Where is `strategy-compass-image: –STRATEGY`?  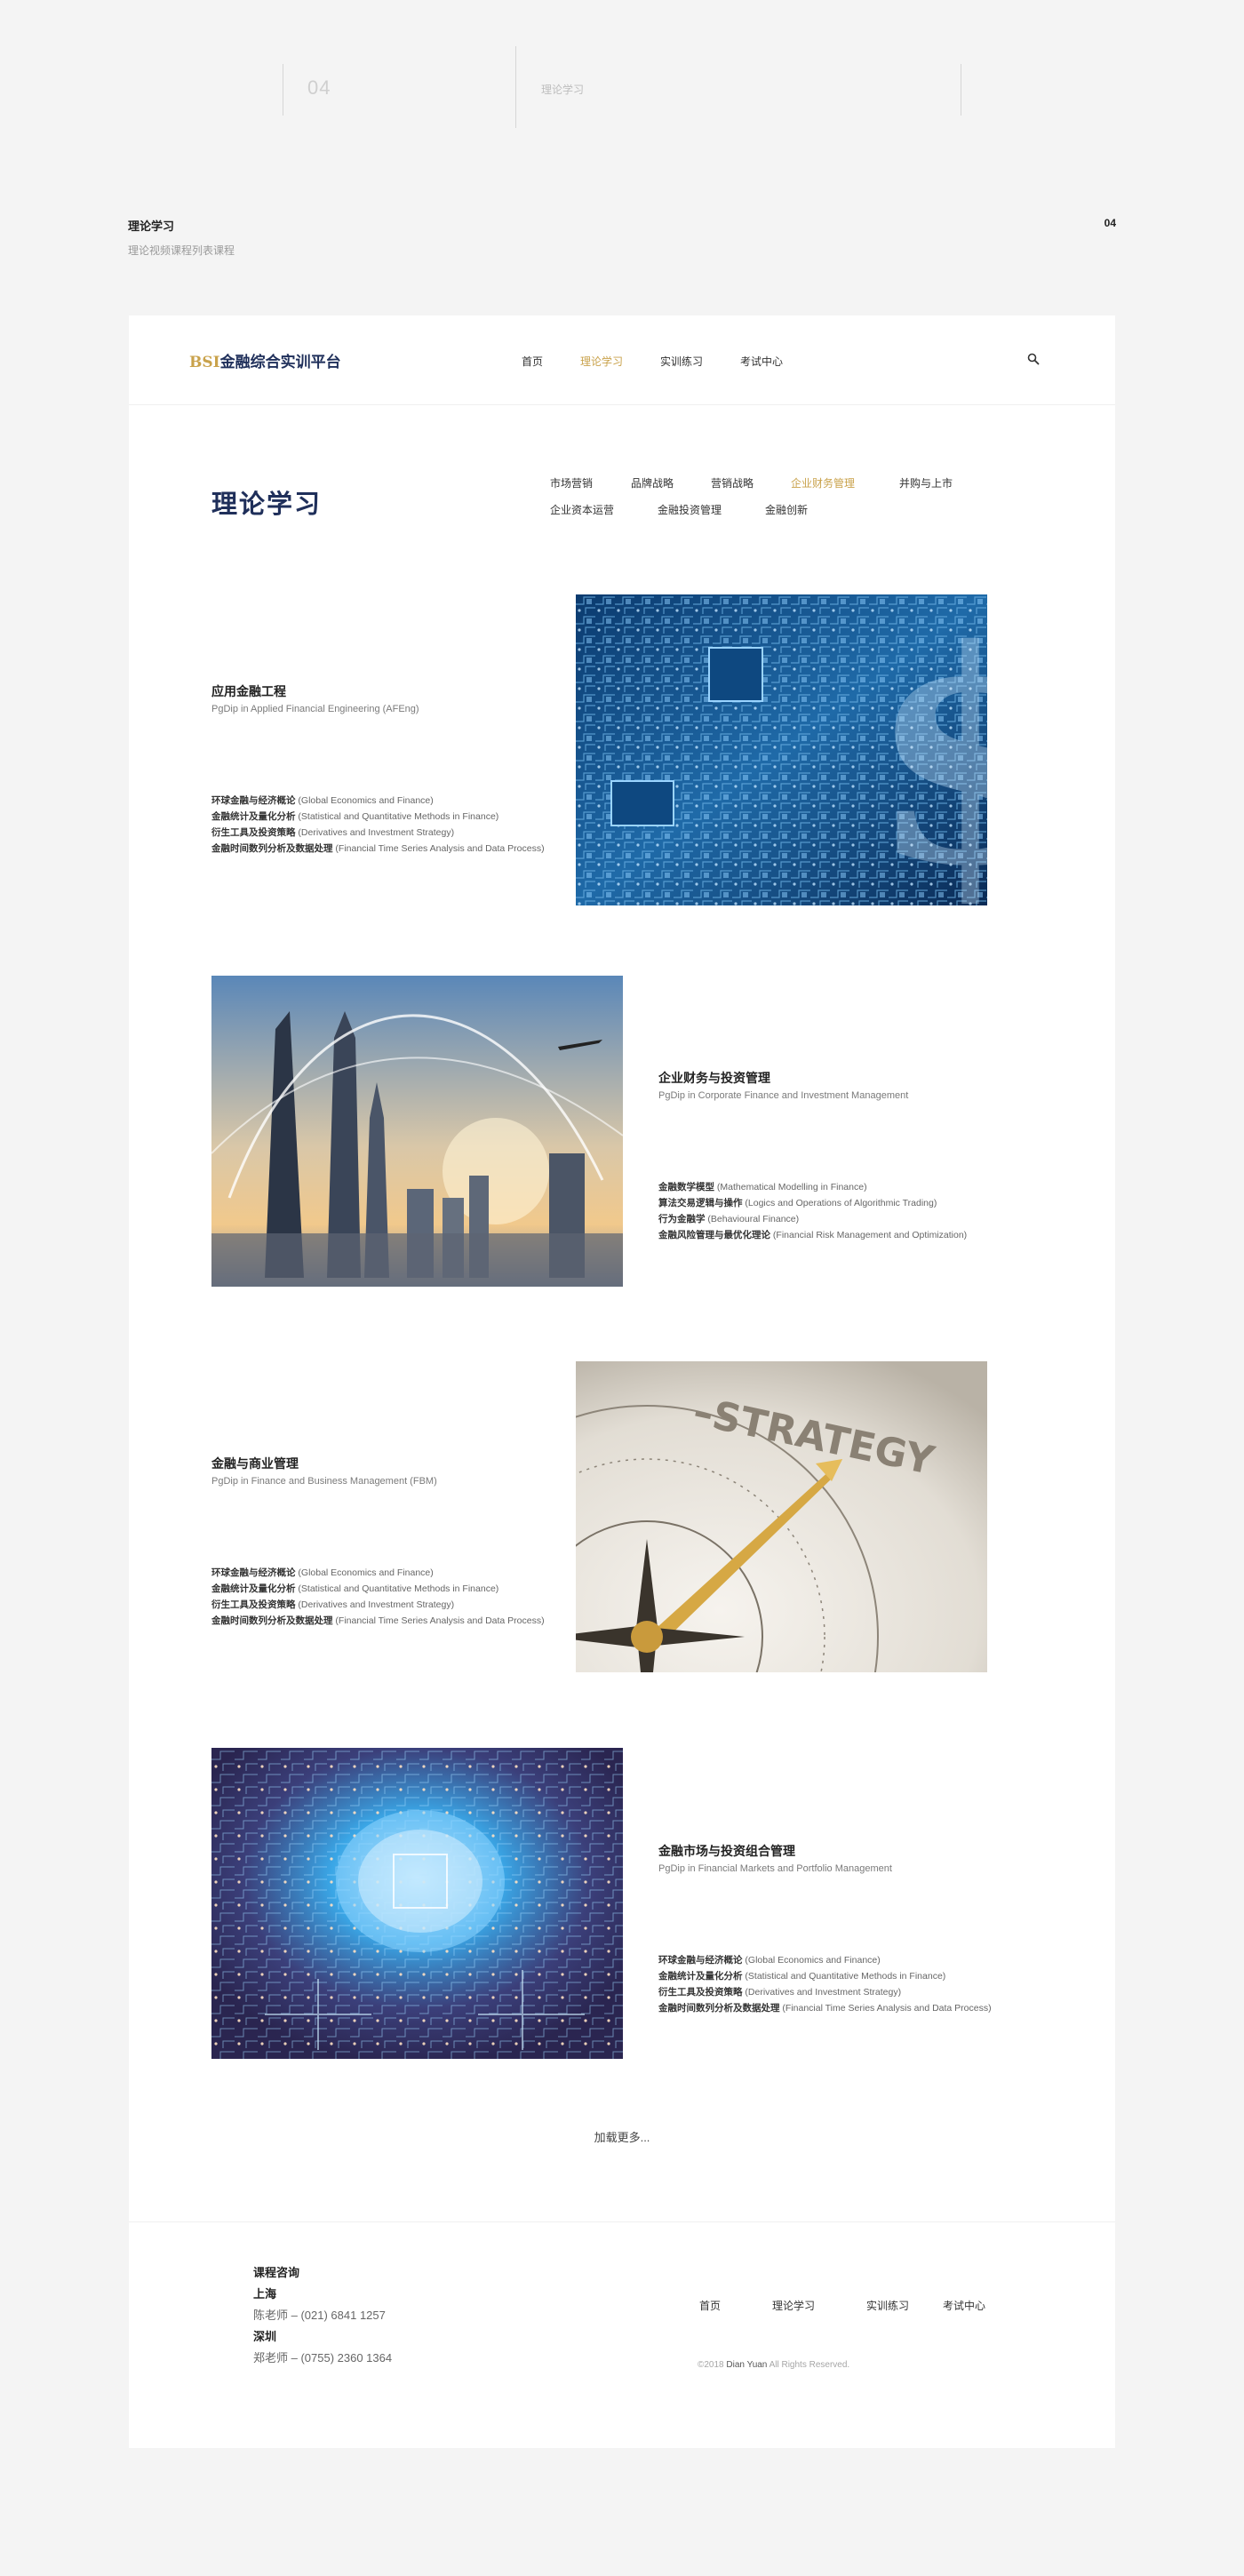 strategy-compass-image: –STRATEGY is located at coordinates (782, 1516).